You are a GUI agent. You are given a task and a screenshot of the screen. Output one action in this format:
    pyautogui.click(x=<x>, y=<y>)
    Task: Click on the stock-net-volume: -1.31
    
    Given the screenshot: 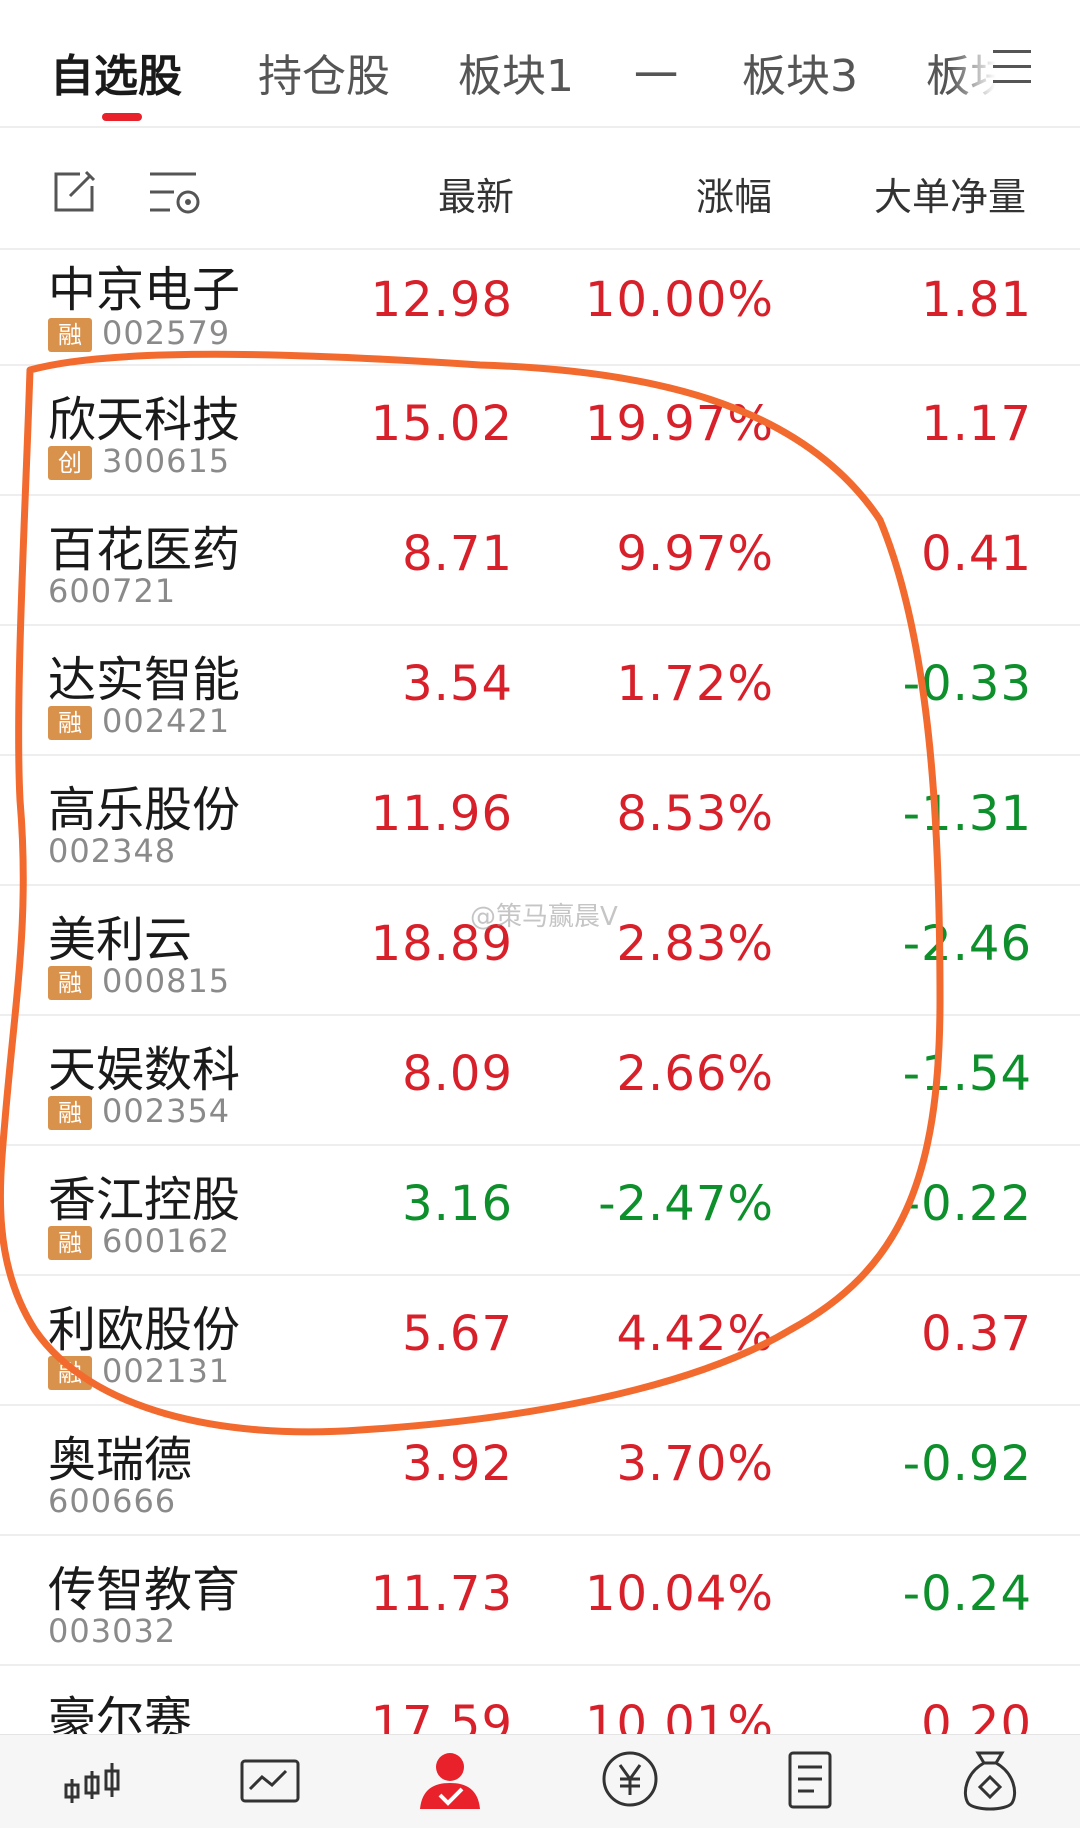 What is the action you would take?
    pyautogui.click(x=967, y=814)
    